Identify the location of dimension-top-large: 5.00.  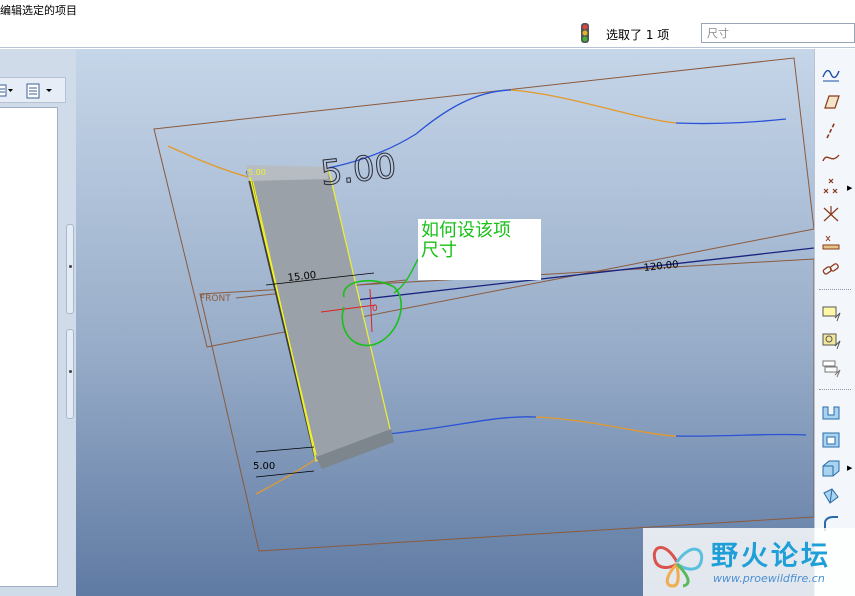
(358, 170).